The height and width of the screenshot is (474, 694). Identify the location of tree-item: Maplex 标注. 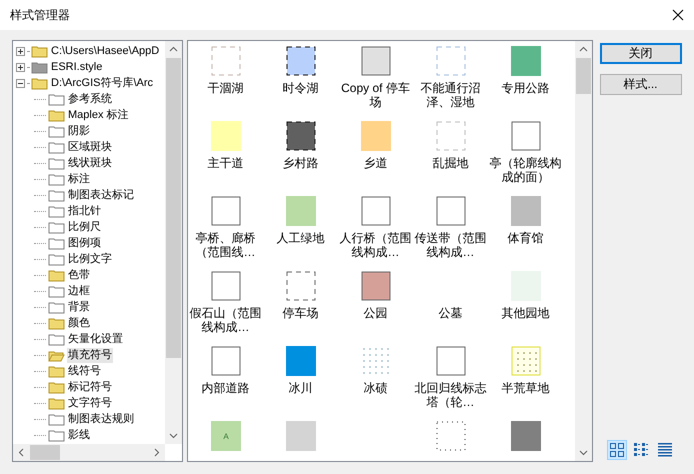
(98, 115).